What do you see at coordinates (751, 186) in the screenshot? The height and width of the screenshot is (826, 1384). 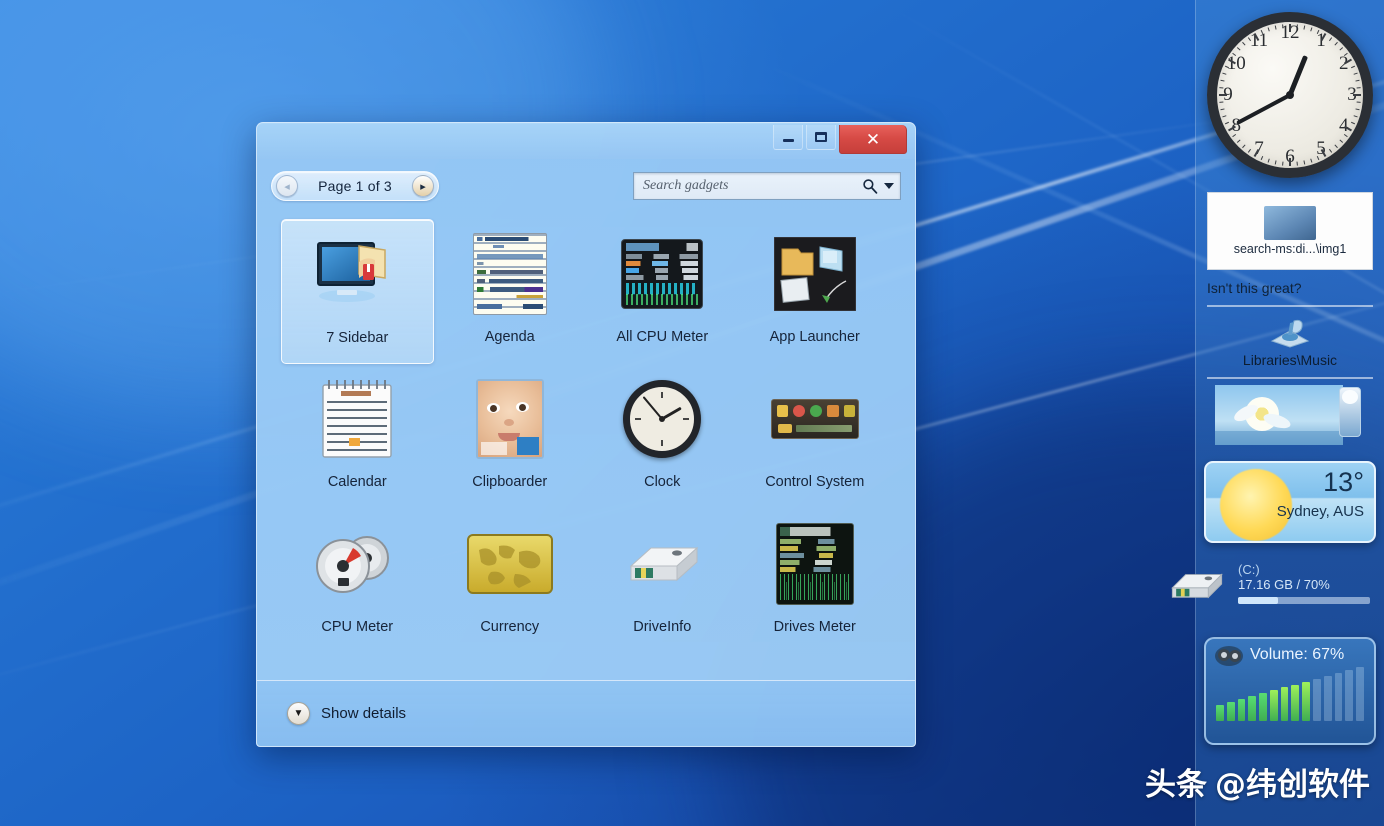 I see `search-input` at bounding box center [751, 186].